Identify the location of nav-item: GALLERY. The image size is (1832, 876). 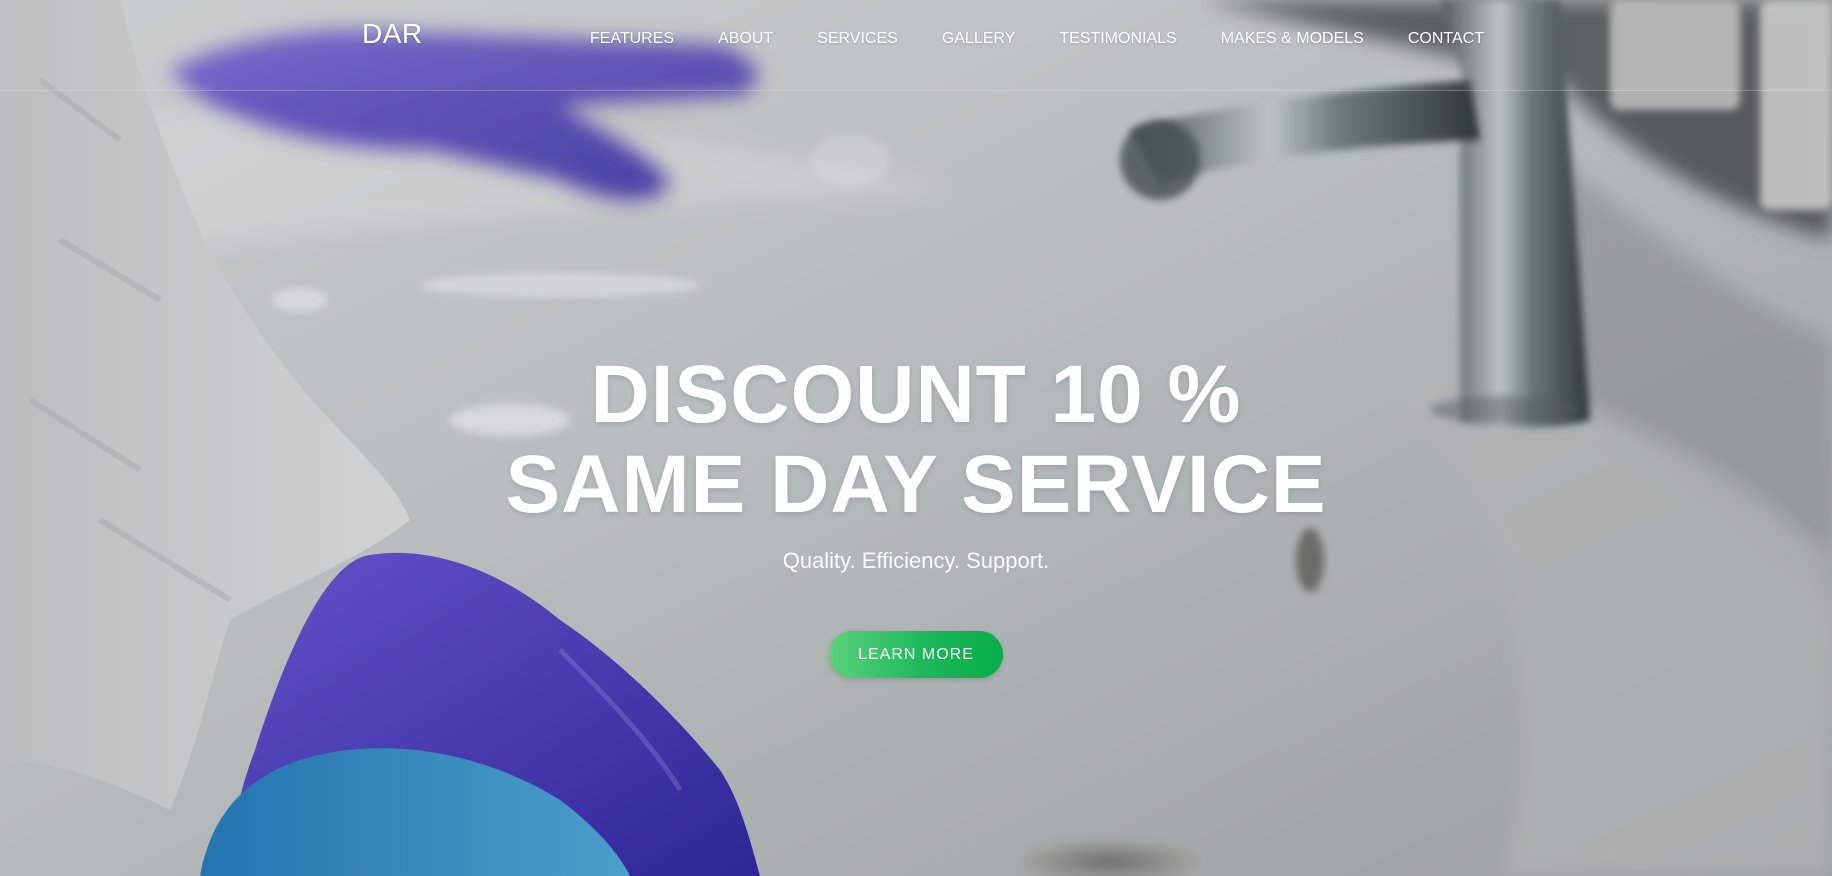
(979, 39).